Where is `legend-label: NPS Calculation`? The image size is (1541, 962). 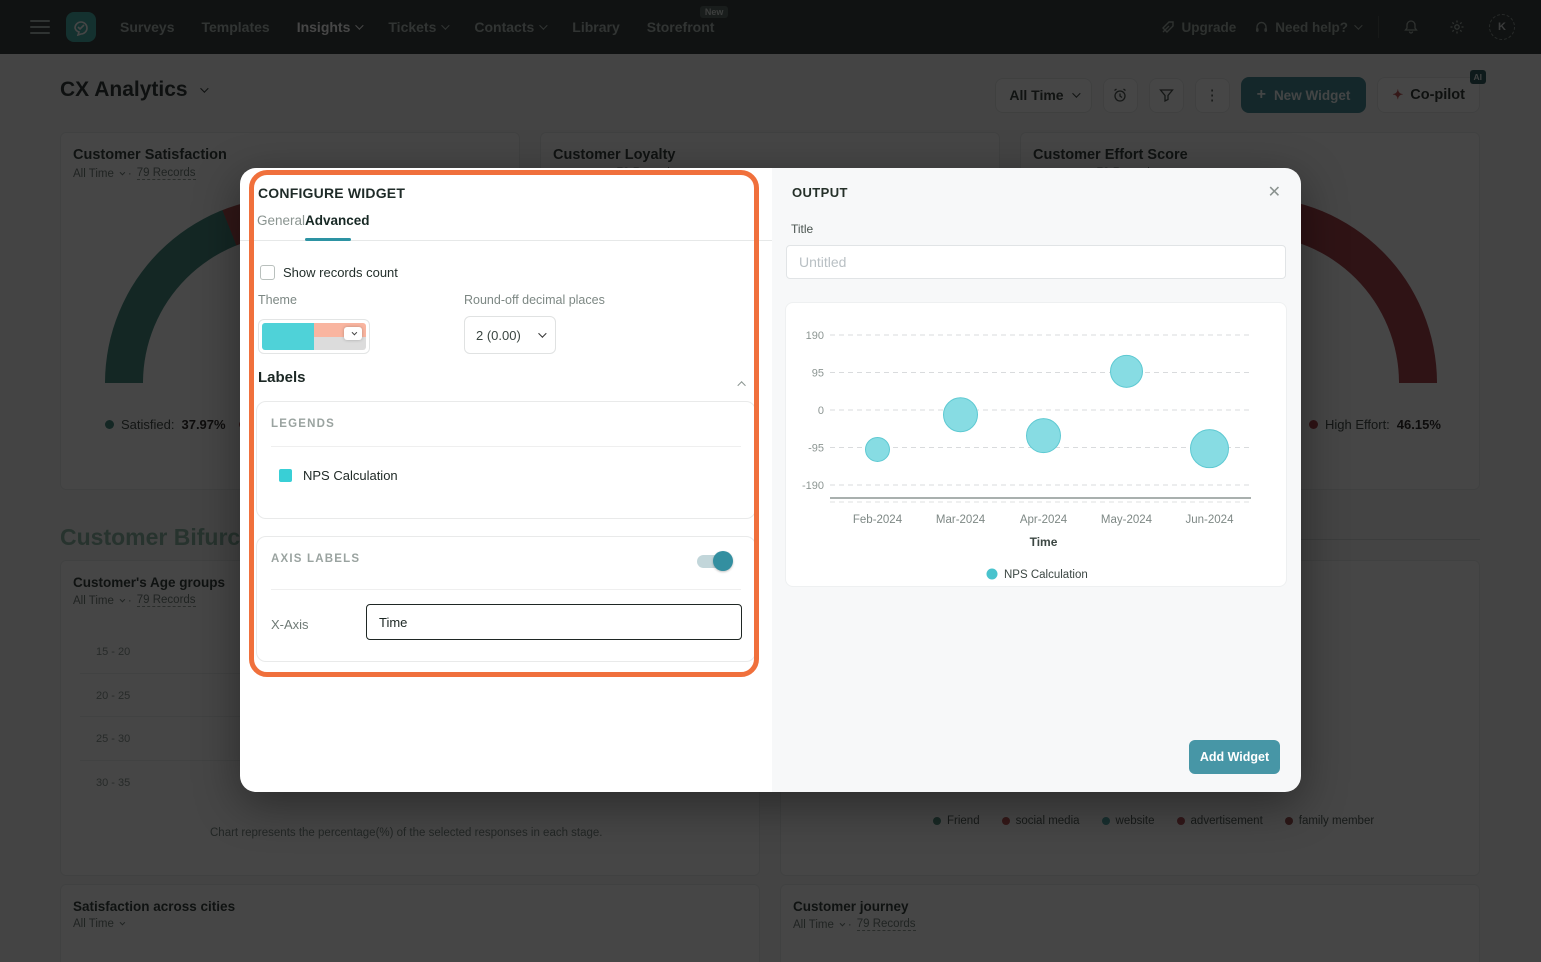 legend-label: NPS Calculation is located at coordinates (350, 475).